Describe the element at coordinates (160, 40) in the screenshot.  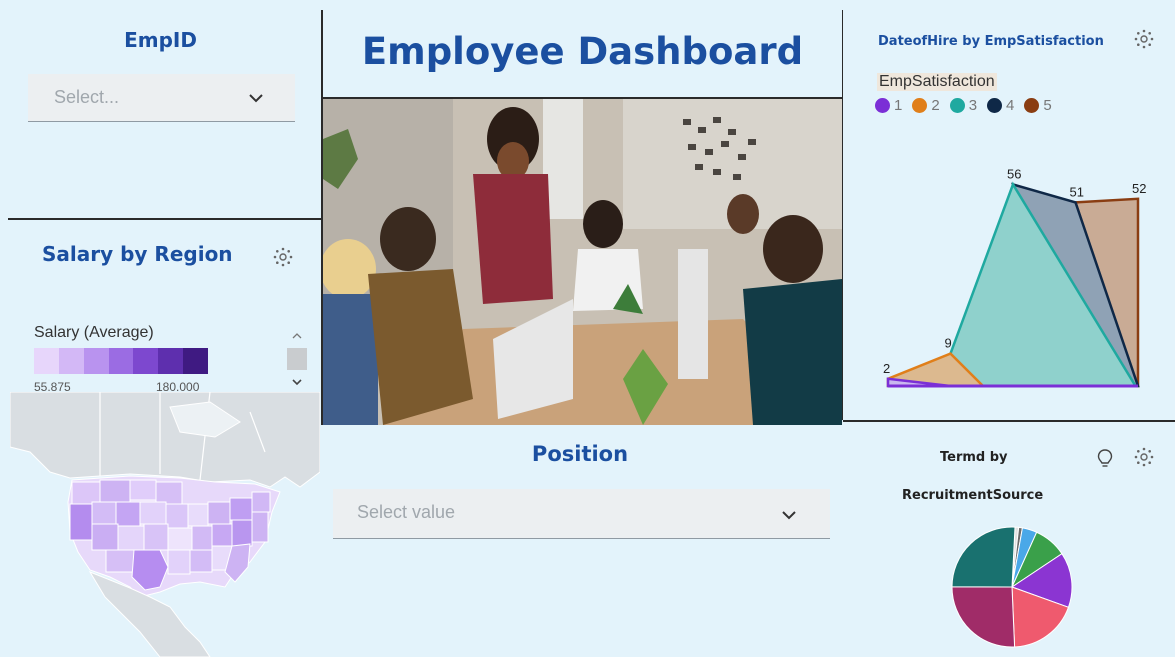
I see `empid-title: EmpID` at that location.